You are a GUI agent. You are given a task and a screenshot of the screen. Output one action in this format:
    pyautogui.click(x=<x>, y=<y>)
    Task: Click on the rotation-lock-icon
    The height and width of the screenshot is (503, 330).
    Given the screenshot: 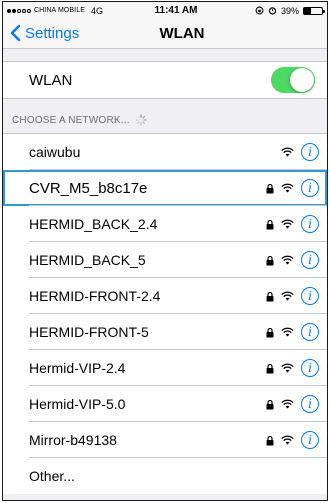 What is the action you would take?
    pyautogui.click(x=259, y=10)
    